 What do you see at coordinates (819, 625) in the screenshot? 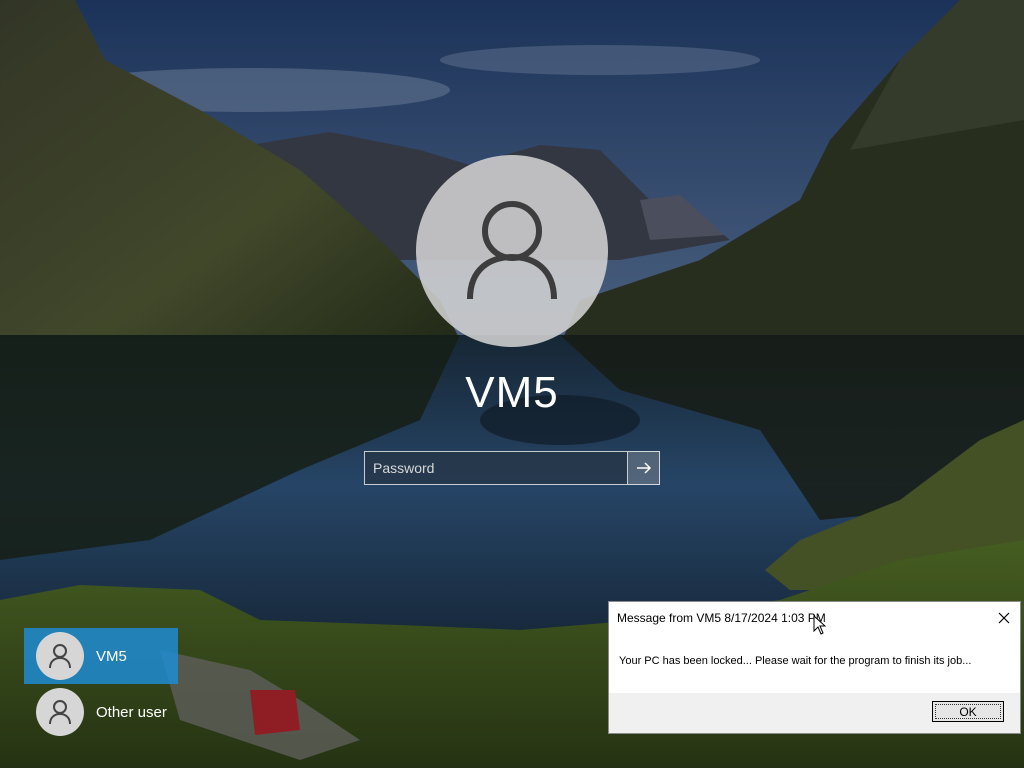
I see `mouse-cursor-icon` at bounding box center [819, 625].